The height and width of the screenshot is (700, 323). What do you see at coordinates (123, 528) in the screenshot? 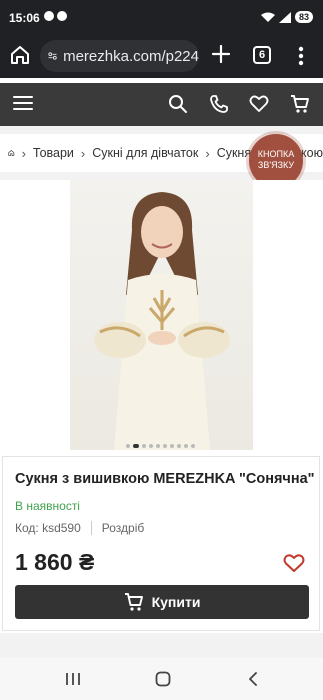
I see `sale-type: Роздріб` at bounding box center [123, 528].